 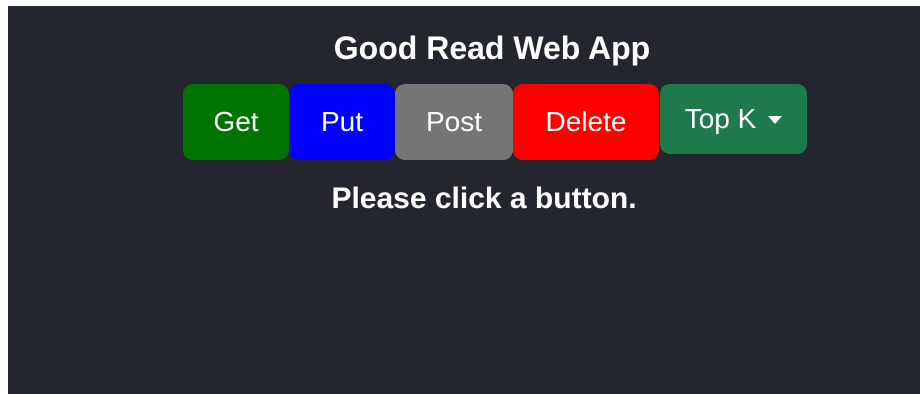 I want to click on post-button-label: Post, so click(x=454, y=121).